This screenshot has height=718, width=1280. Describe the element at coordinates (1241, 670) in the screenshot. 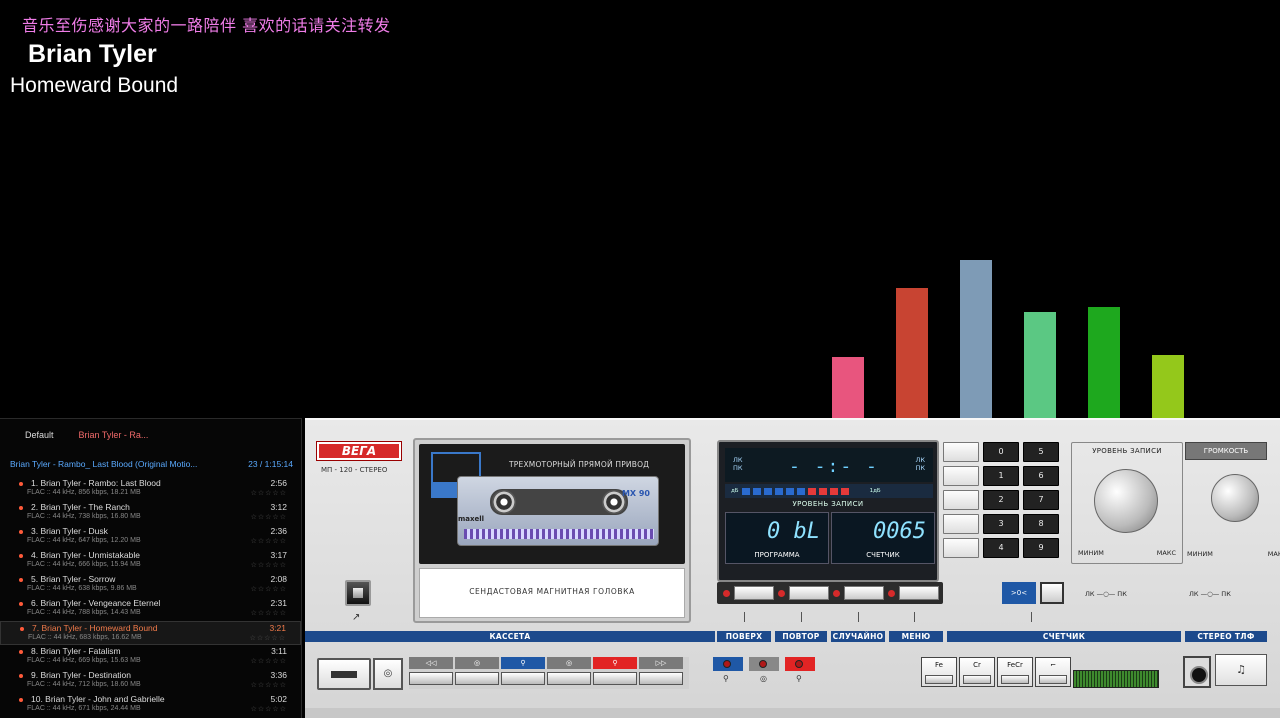

I see `headphone-button: ♫` at that location.